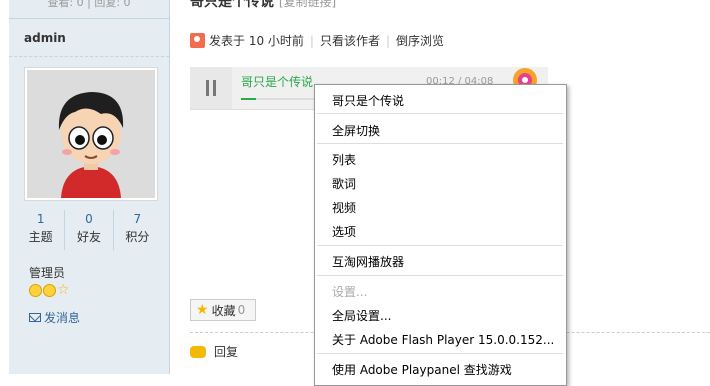  What do you see at coordinates (198, 351) in the screenshot?
I see `reply-icon` at bounding box center [198, 351].